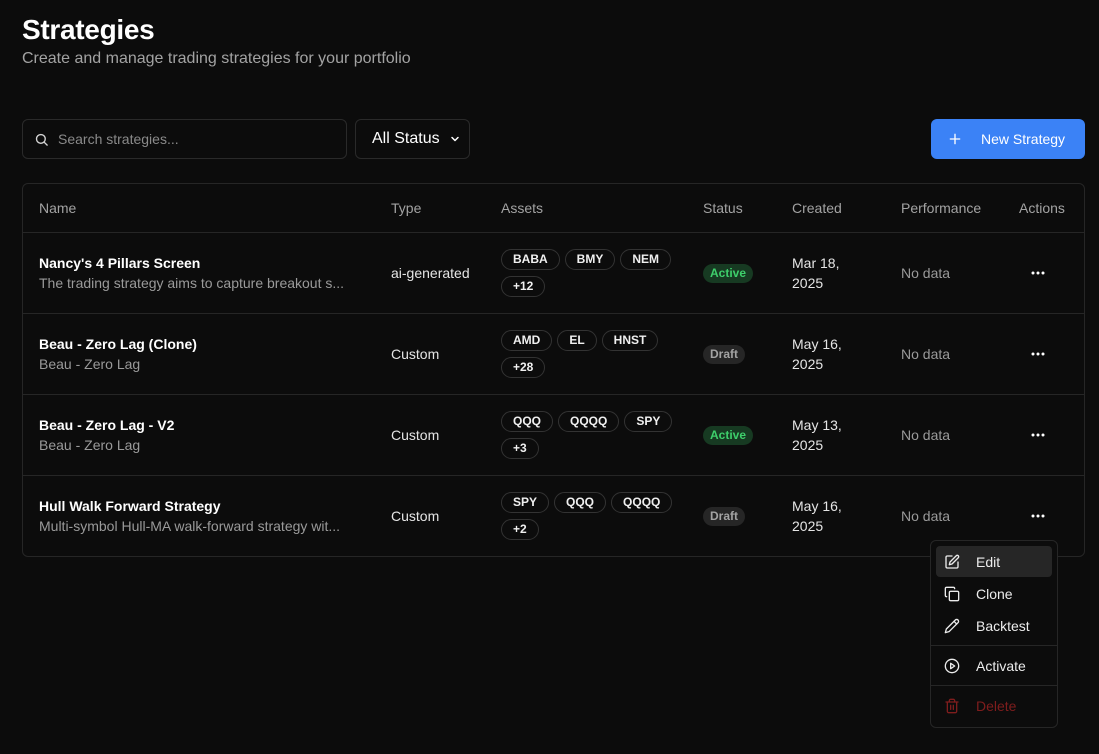 The height and width of the screenshot is (754, 1099). What do you see at coordinates (193, 139) in the screenshot?
I see `search-input` at bounding box center [193, 139].